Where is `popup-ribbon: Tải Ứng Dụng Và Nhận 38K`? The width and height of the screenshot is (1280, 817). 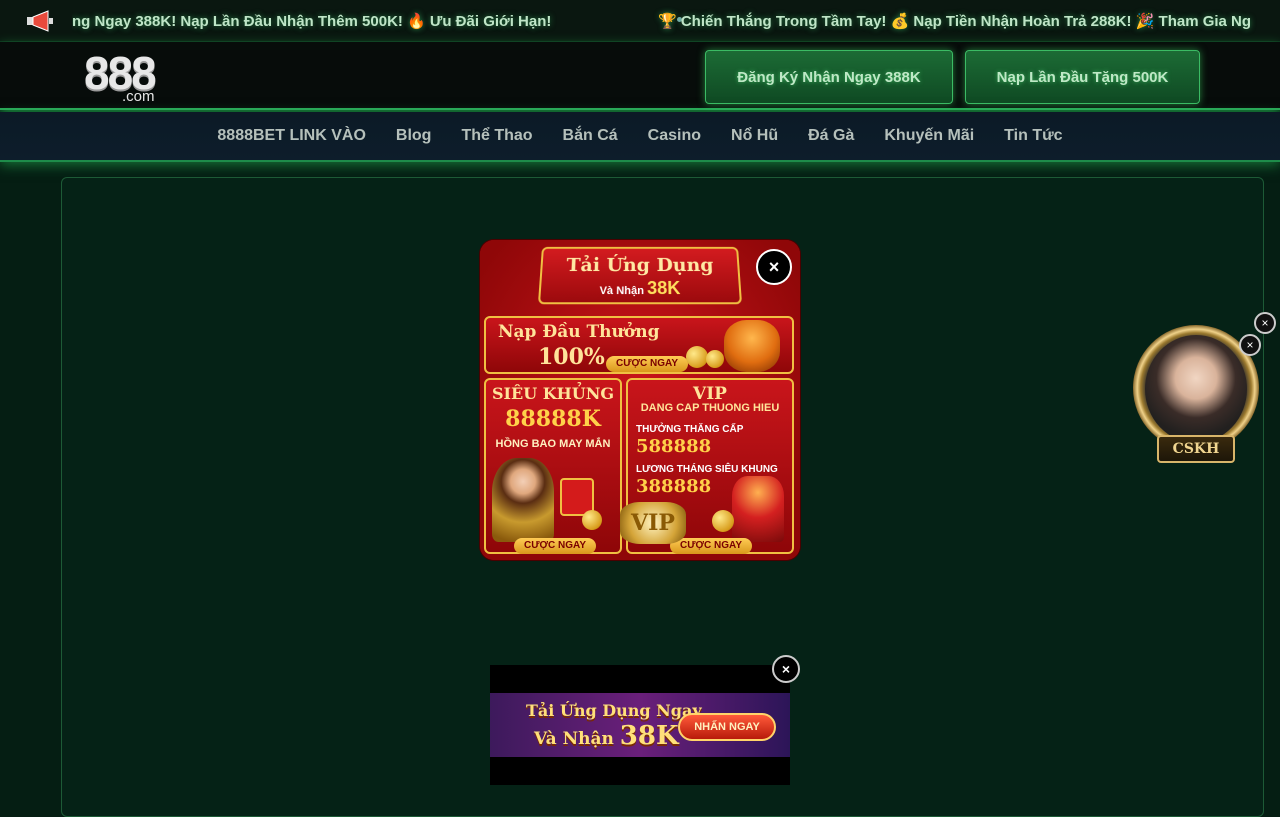 popup-ribbon: Tải Ứng Dụng Và Nhận 38K is located at coordinates (640, 275).